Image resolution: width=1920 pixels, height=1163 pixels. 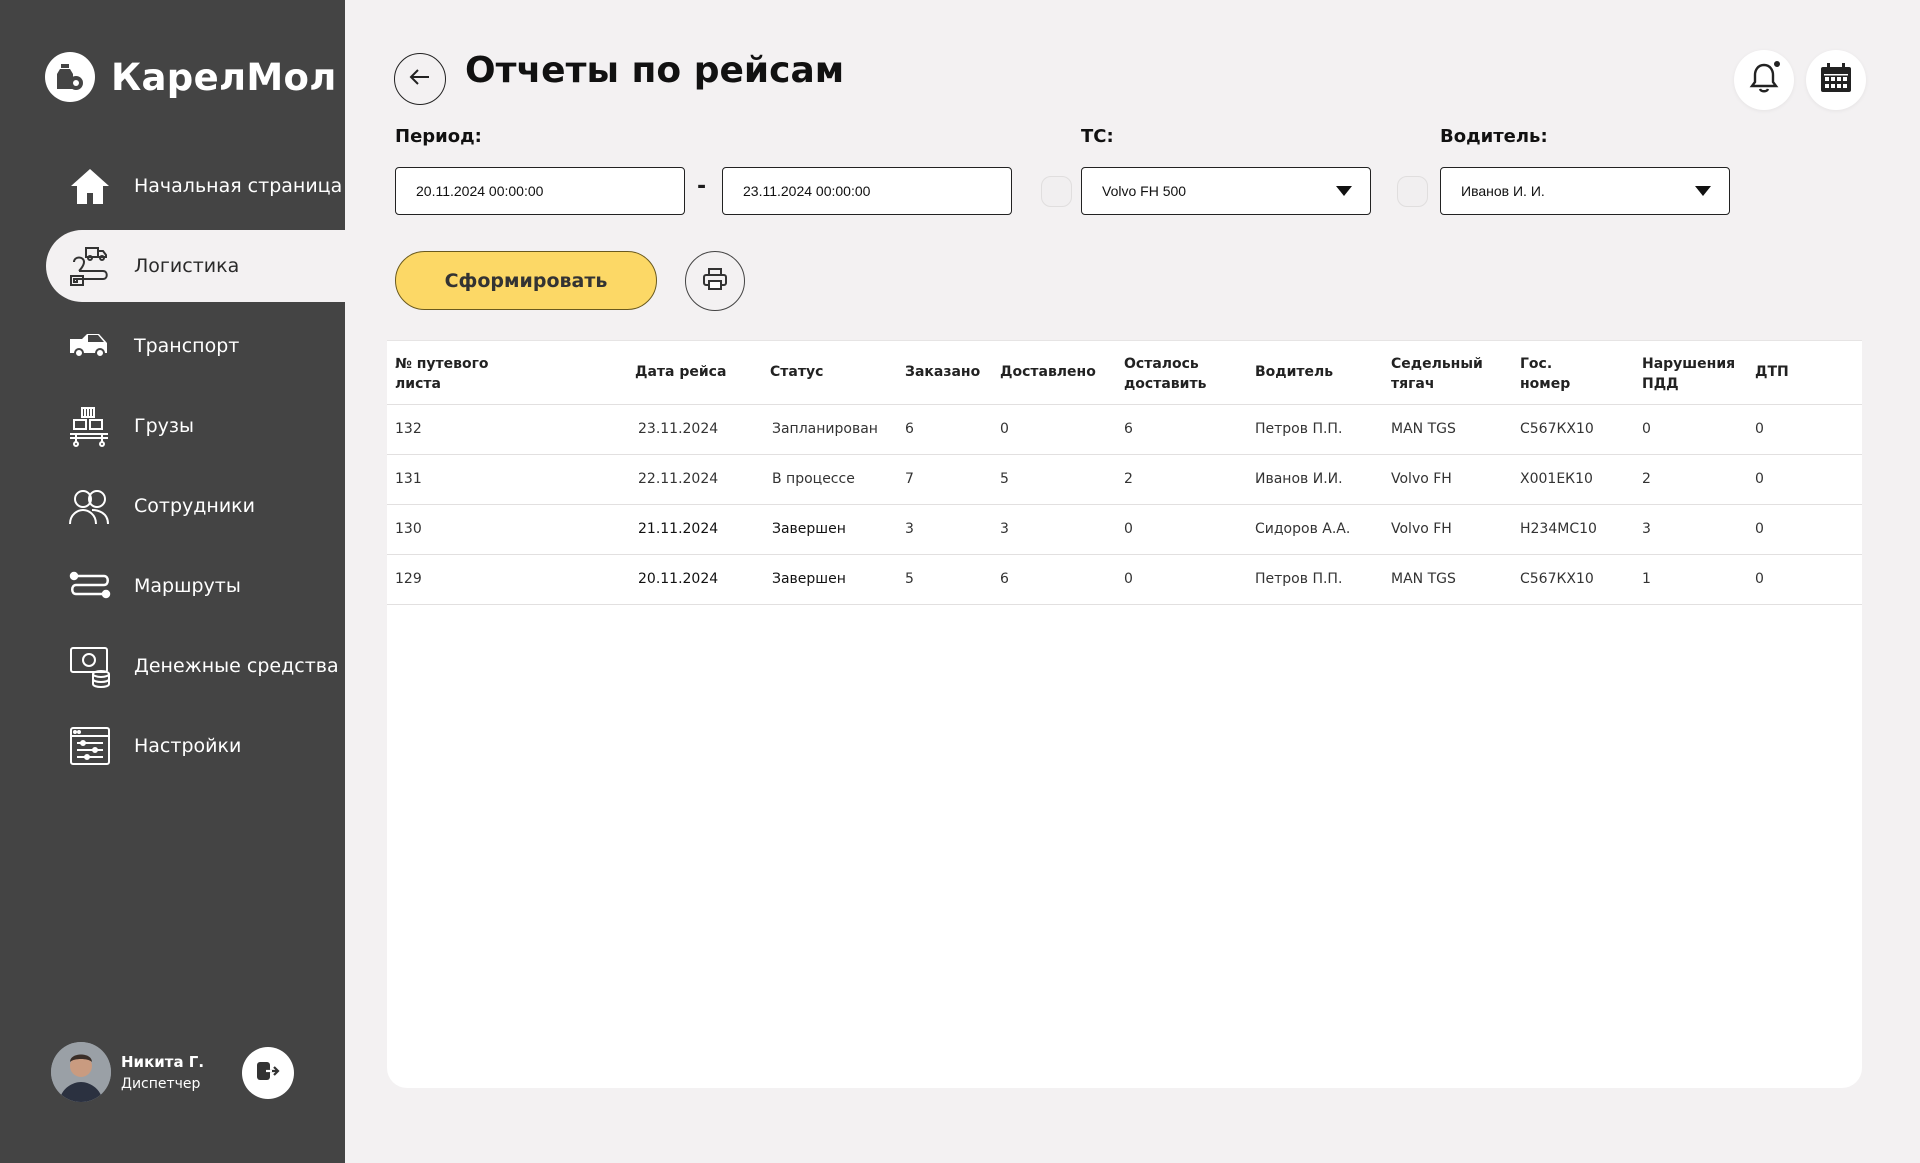 What do you see at coordinates (195, 586) in the screenshot?
I see `sidebar-item-routes: Маршруты` at bounding box center [195, 586].